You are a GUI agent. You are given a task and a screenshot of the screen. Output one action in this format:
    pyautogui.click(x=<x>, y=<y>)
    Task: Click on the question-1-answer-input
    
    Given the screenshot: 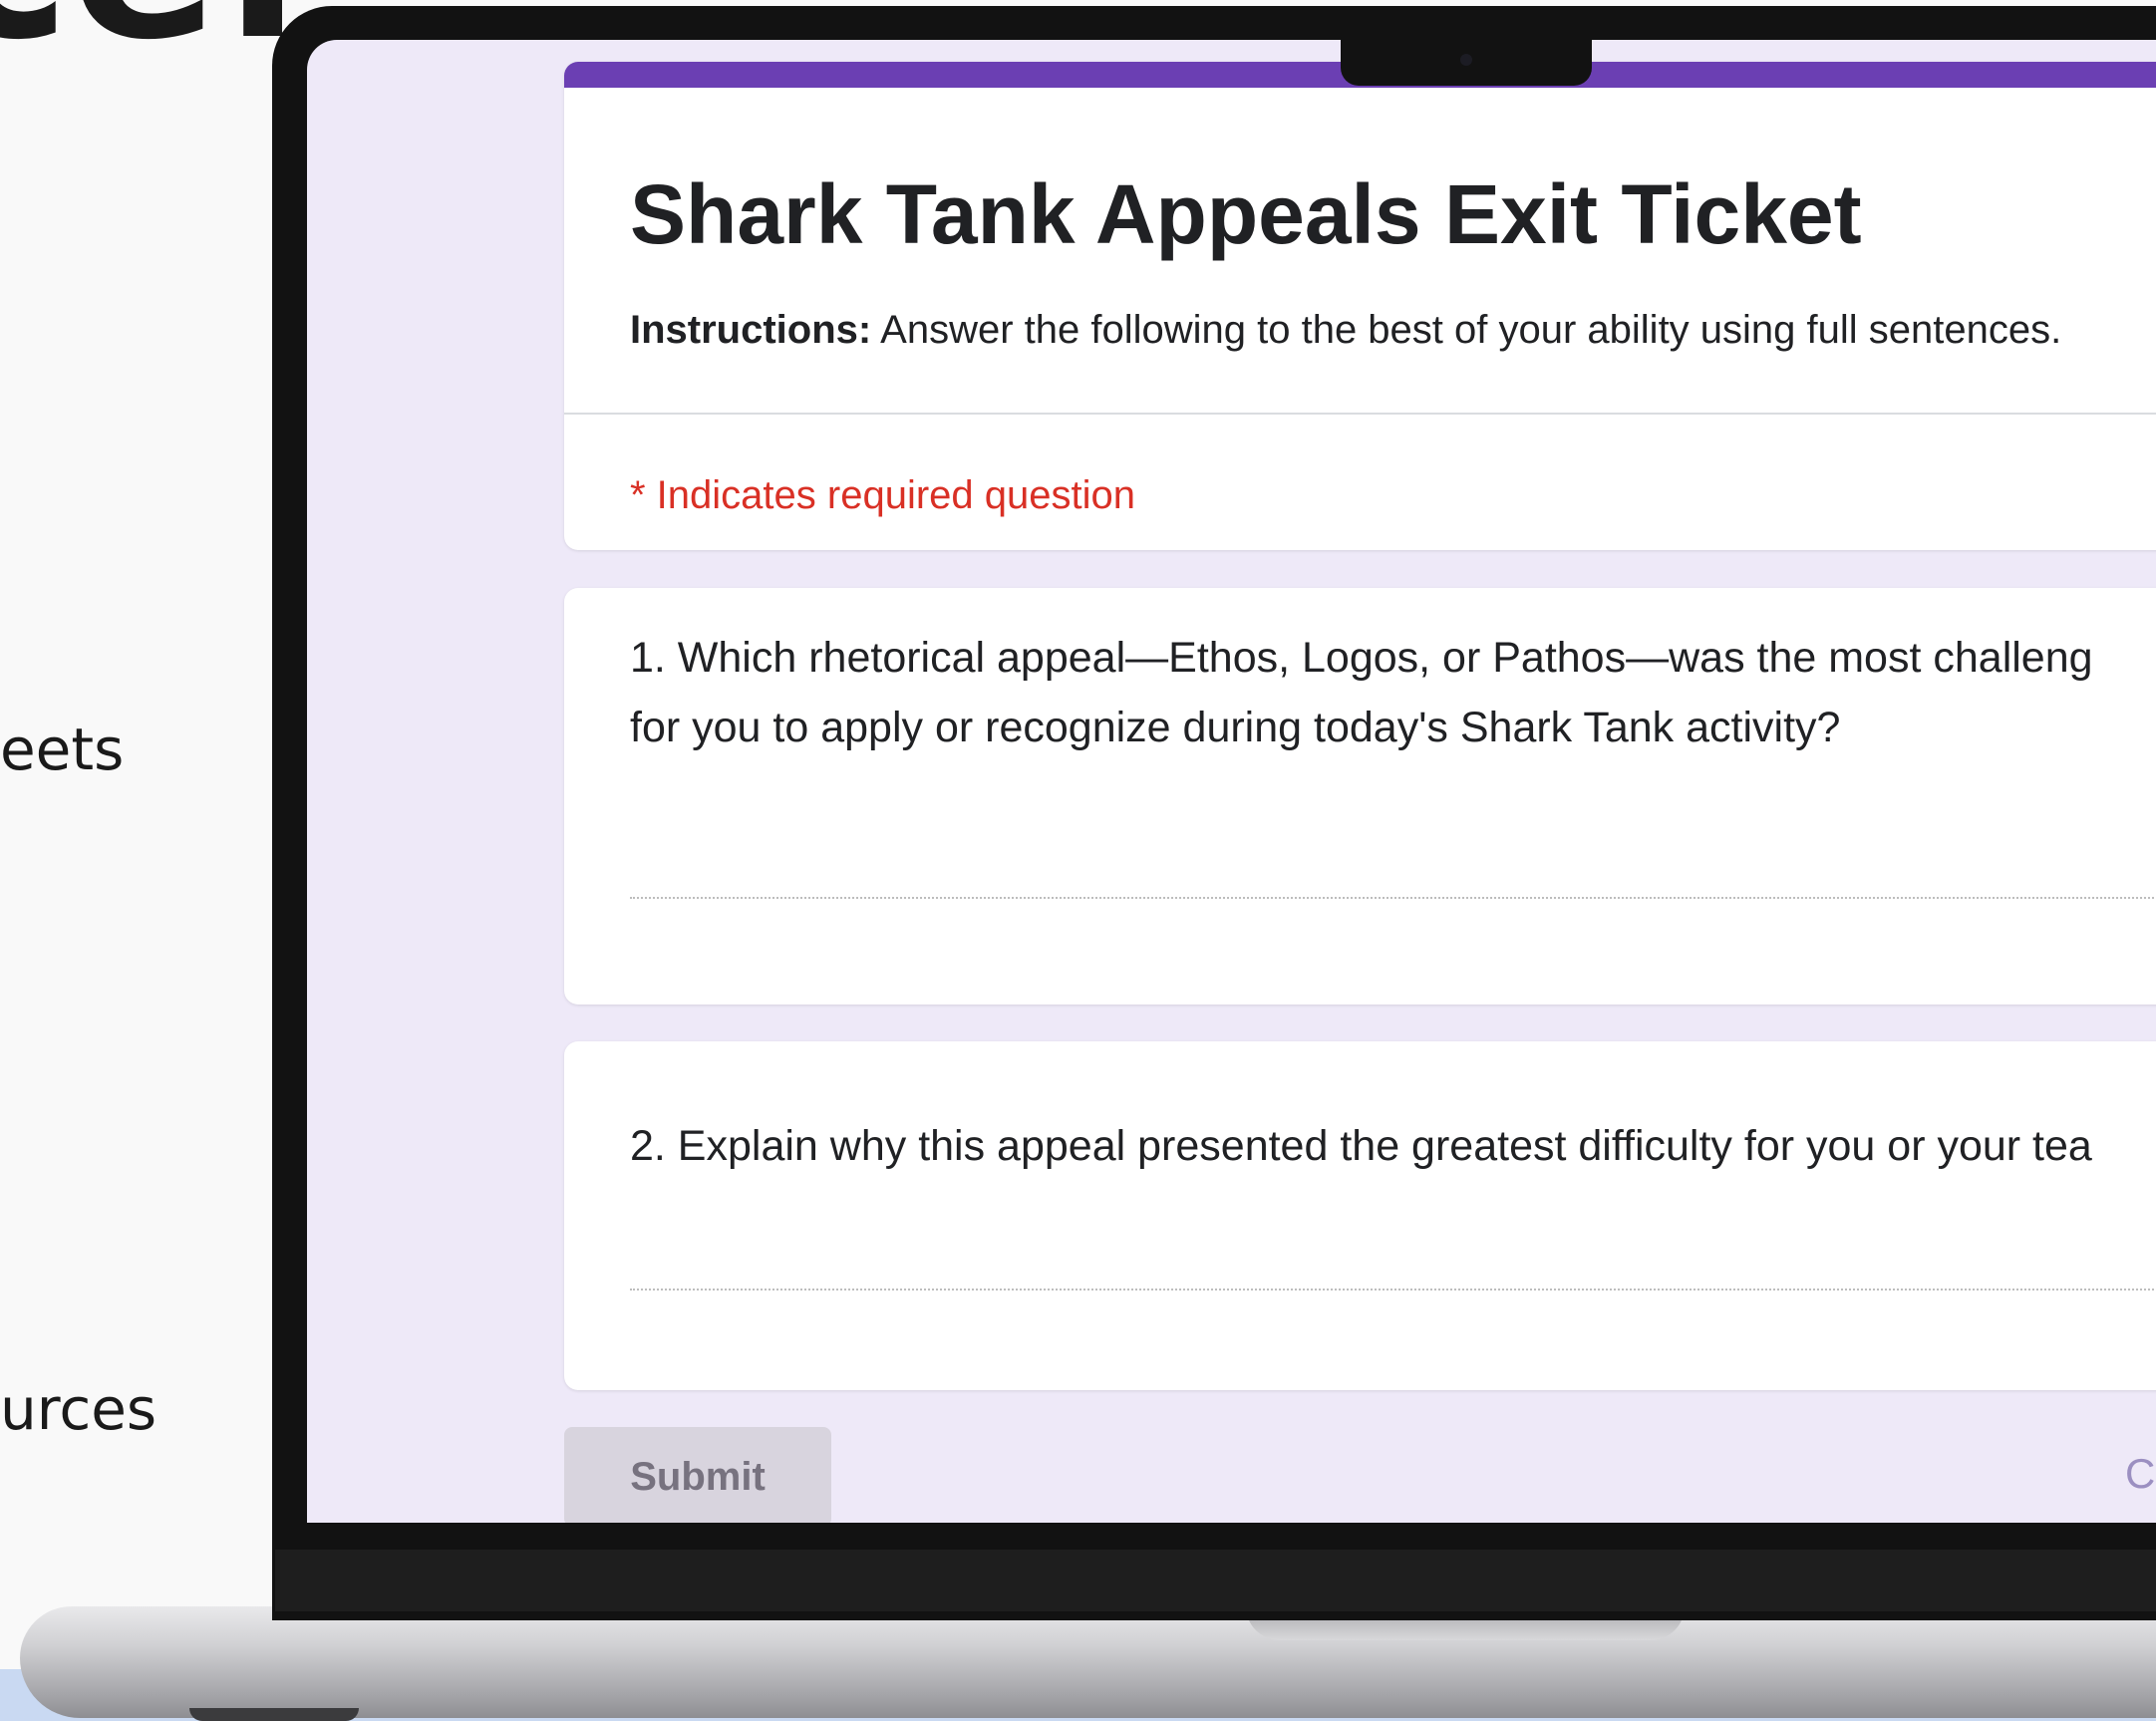 What is the action you would take?
    pyautogui.click(x=1393, y=898)
    